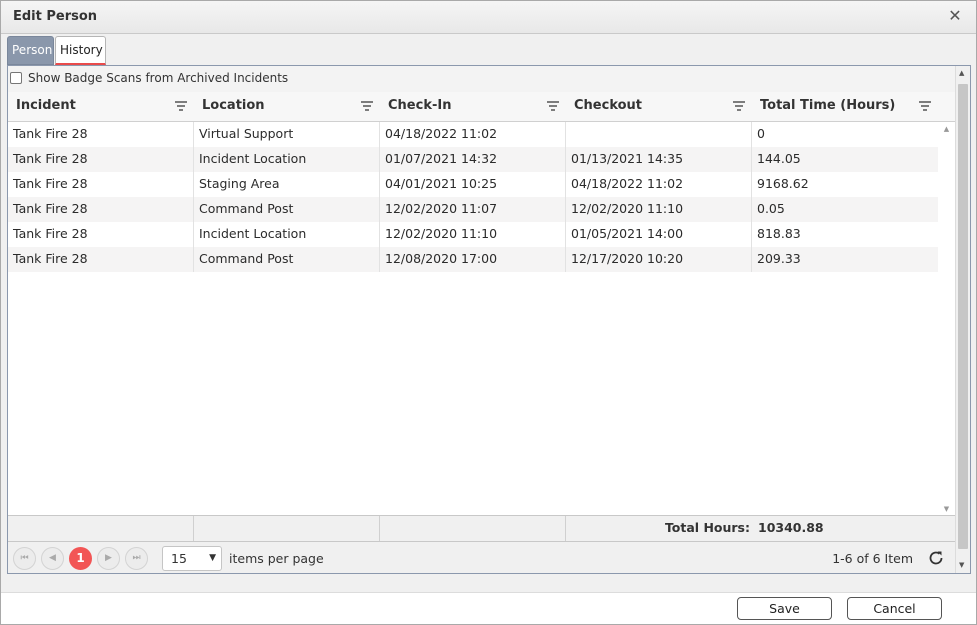 This screenshot has width=977, height=625. What do you see at coordinates (659, 184) in the screenshot?
I see `cell-checkout: 04/18/2022 11:02` at bounding box center [659, 184].